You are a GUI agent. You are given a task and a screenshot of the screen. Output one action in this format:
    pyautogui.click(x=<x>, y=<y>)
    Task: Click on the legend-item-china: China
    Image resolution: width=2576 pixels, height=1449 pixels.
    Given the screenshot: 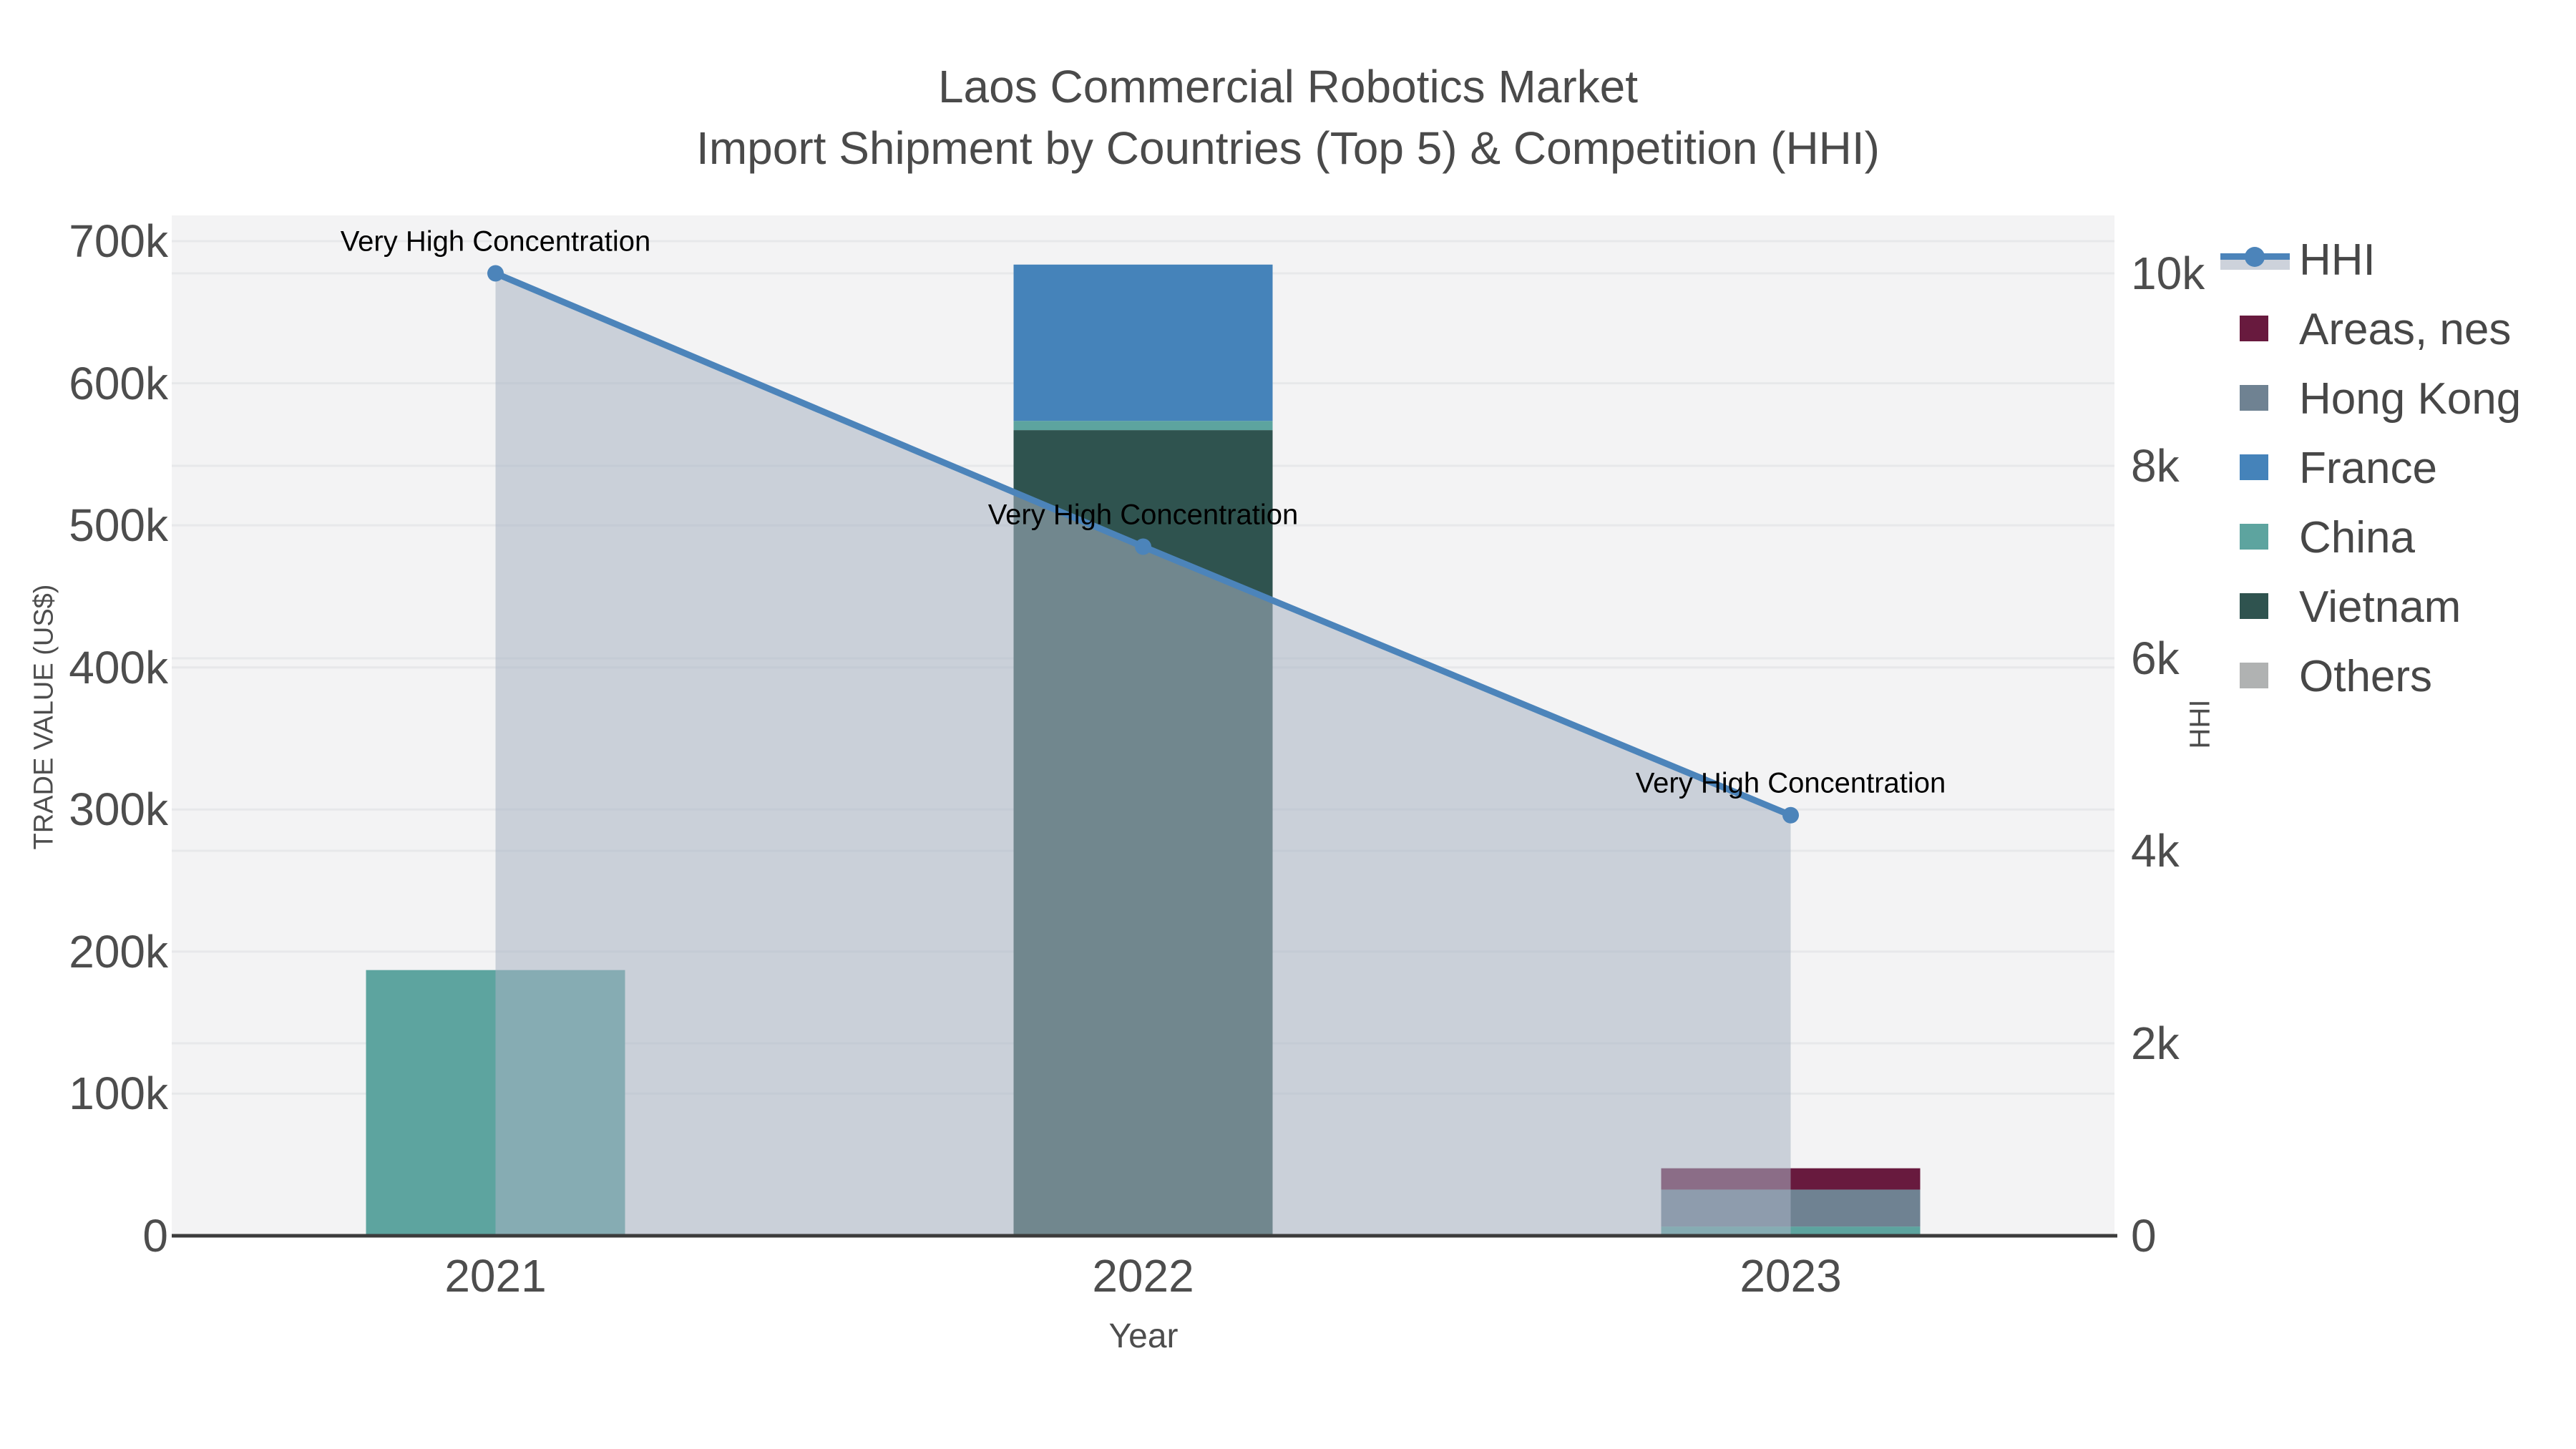 What is the action you would take?
    pyautogui.click(x=2395, y=536)
    